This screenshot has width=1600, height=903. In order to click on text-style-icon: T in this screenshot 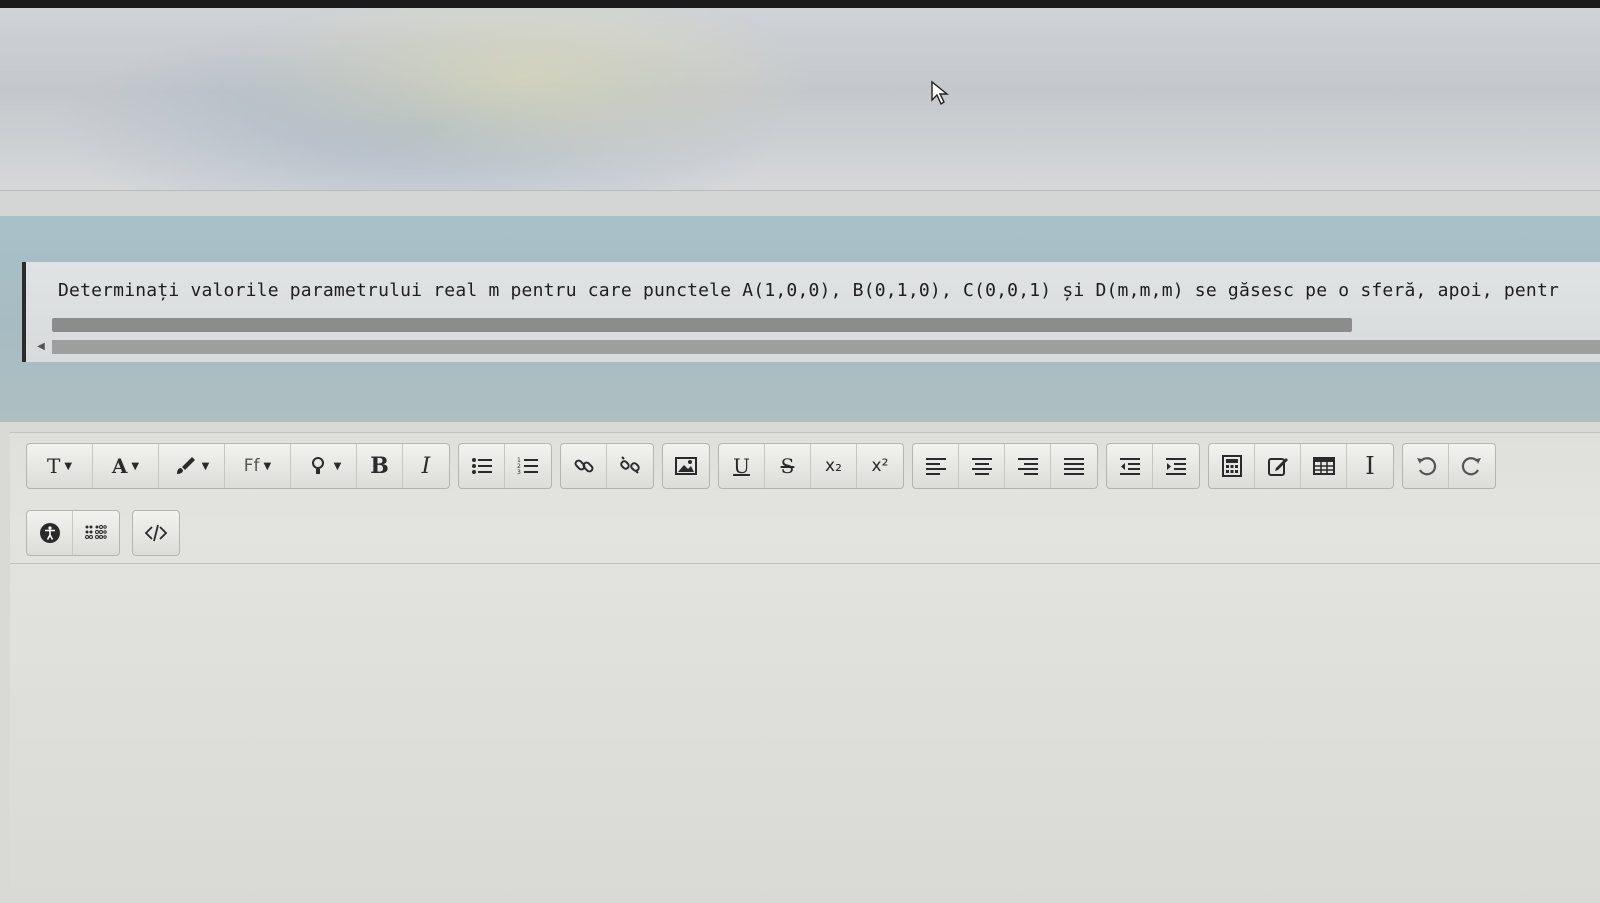, I will do `click(53, 466)`.